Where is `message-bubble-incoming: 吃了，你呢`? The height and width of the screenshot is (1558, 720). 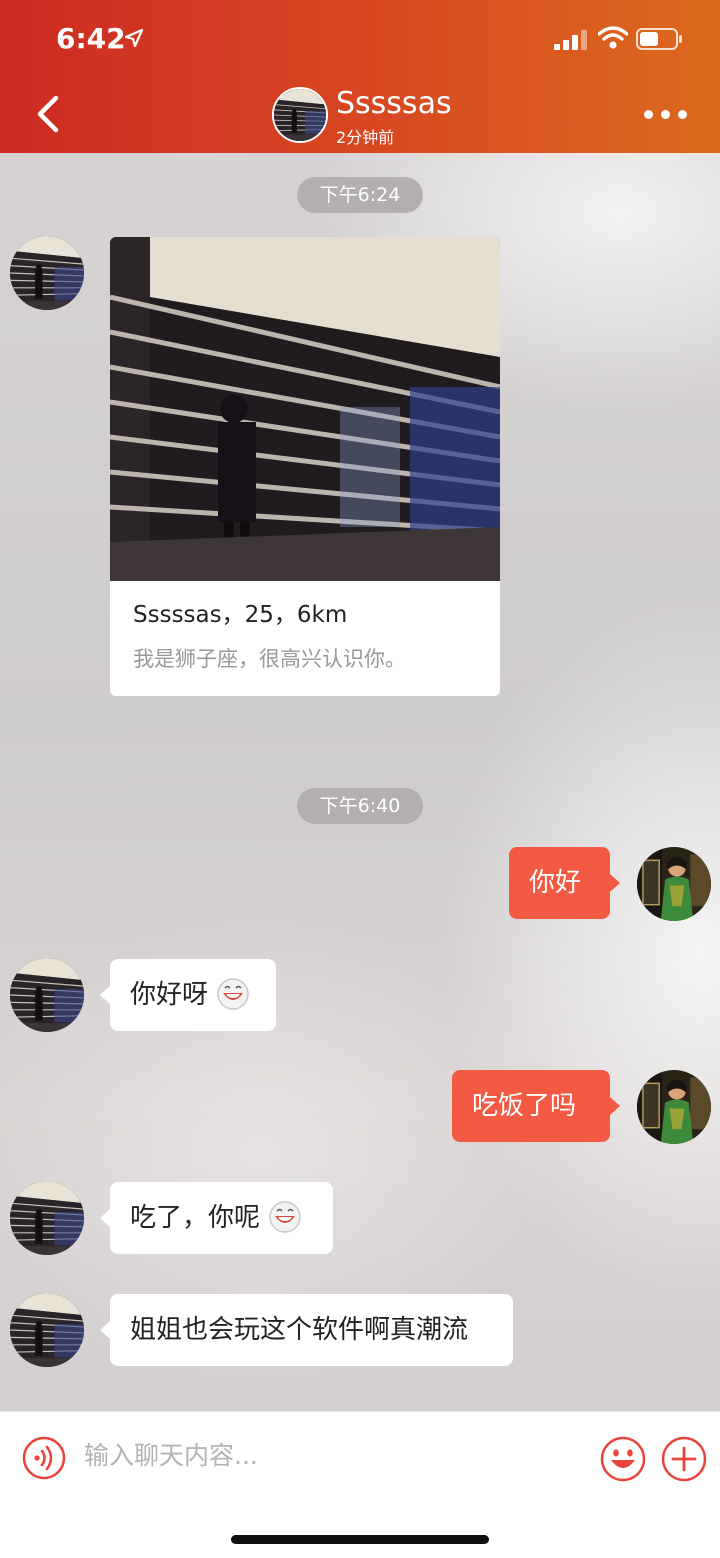
message-bubble-incoming: 吃了，你呢 is located at coordinates (216, 1218).